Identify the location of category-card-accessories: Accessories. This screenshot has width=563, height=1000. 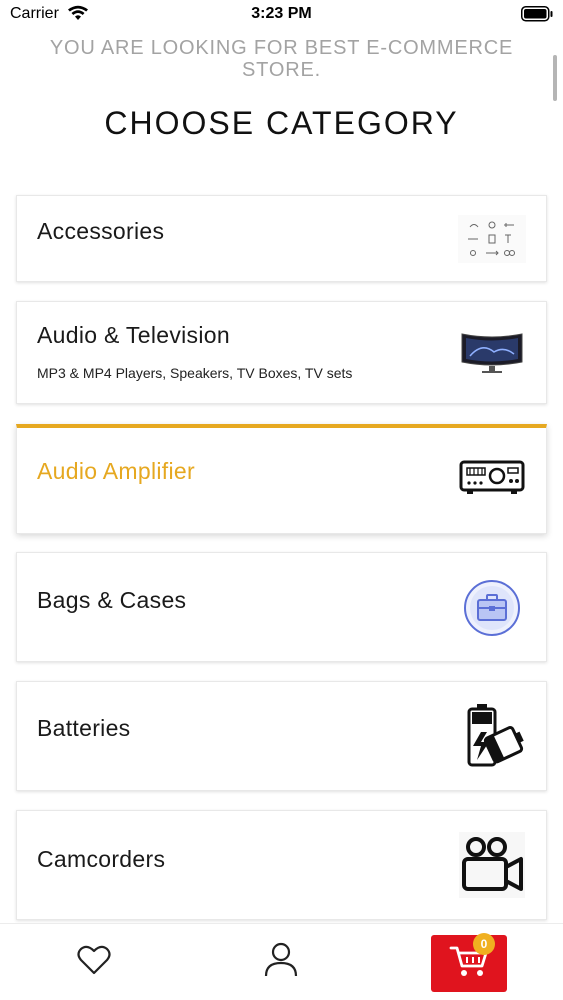
(281, 238).